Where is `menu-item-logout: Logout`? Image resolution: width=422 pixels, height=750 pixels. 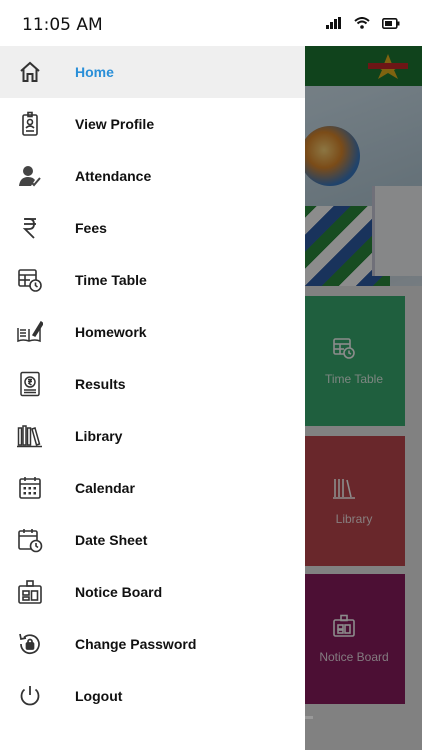 menu-item-logout: Logout is located at coordinates (152, 696).